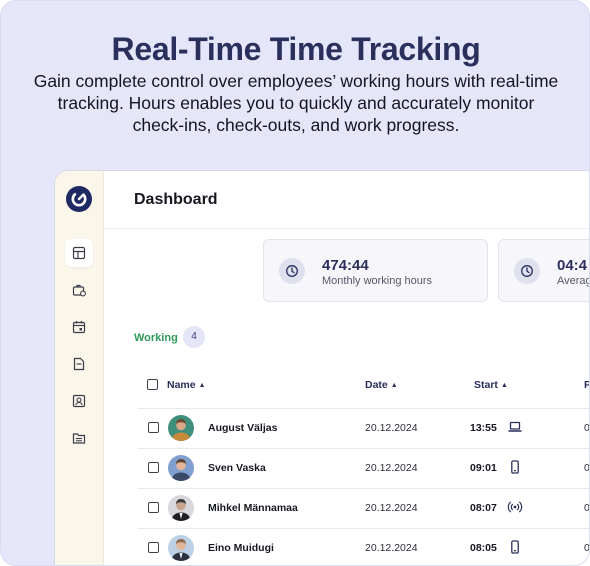 This screenshot has width=590, height=566. Describe the element at coordinates (572, 265) in the screenshot. I see `stat-value: 04:4` at that location.